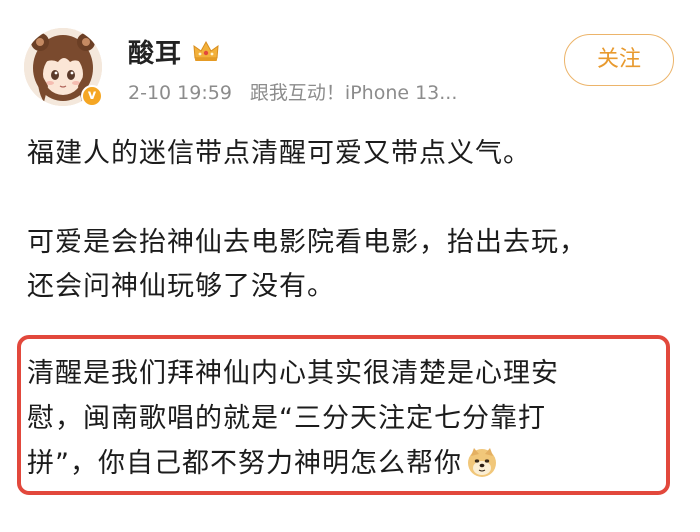  I want to click on post-paragraph-3-line-3-wrap: 拼”，你自己都不努力神明怎么帮你, so click(262, 464).